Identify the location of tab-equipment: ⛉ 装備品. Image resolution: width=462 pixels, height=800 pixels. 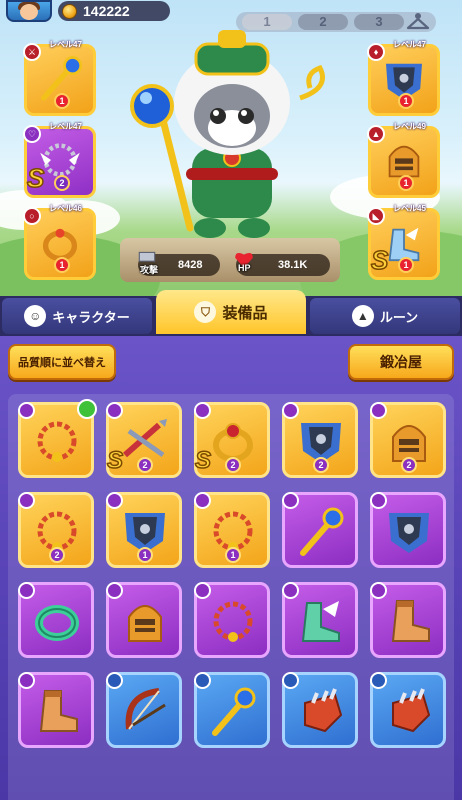
(231, 312).